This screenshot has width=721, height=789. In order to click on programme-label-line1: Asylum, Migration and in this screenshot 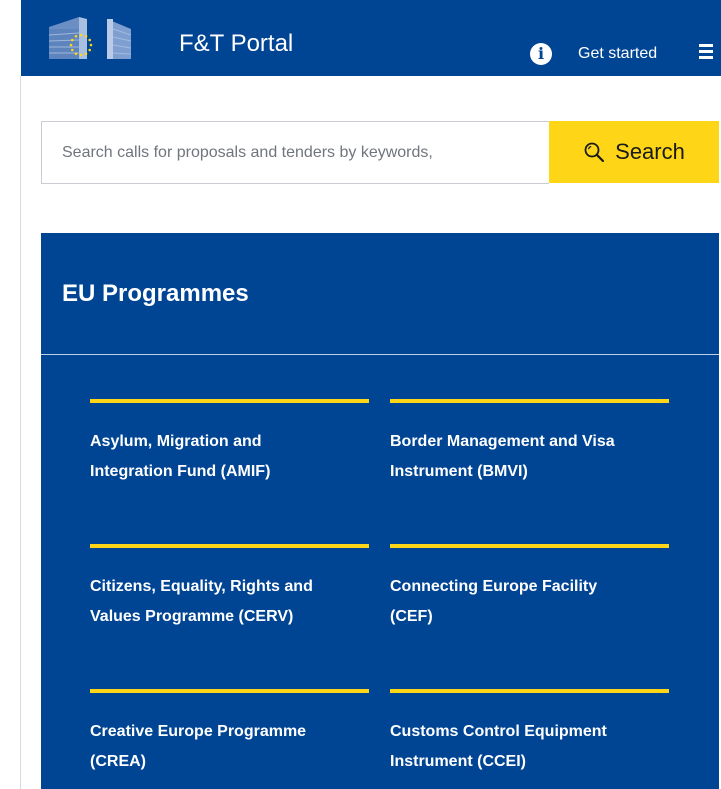, I will do `click(176, 441)`.